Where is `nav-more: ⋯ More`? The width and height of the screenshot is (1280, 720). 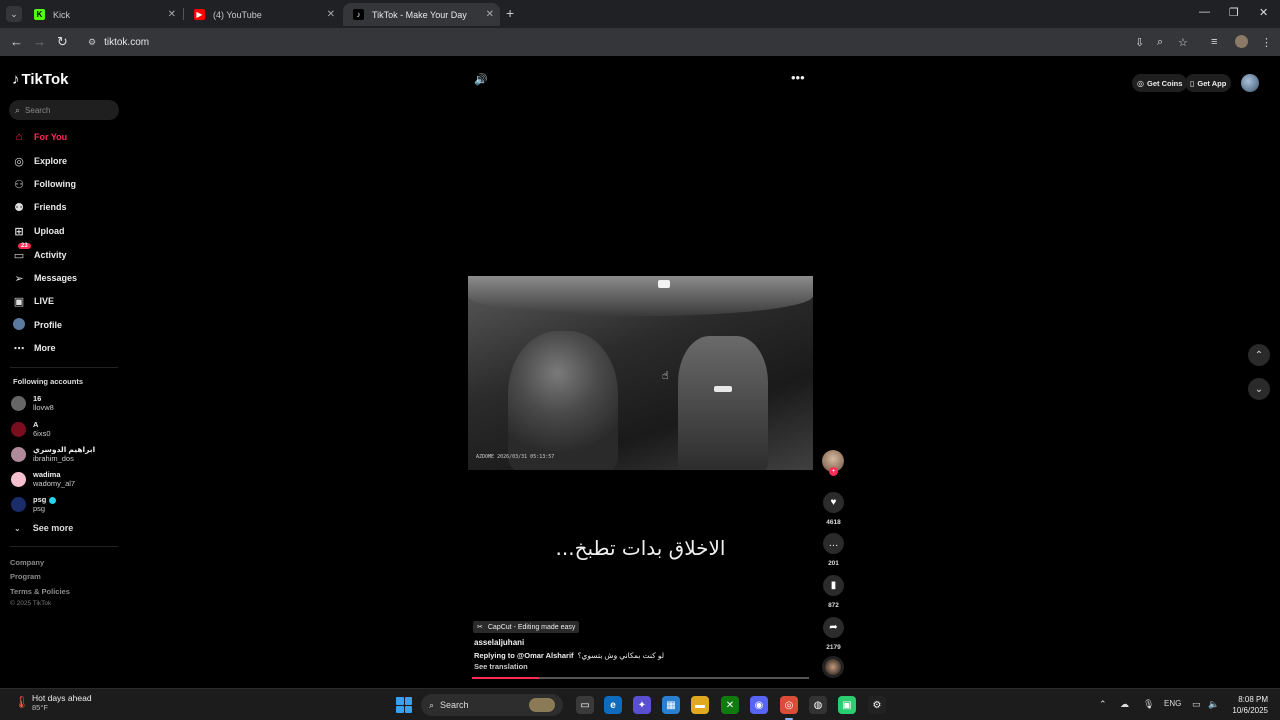
nav-more: ⋯ More is located at coordinates (34, 348).